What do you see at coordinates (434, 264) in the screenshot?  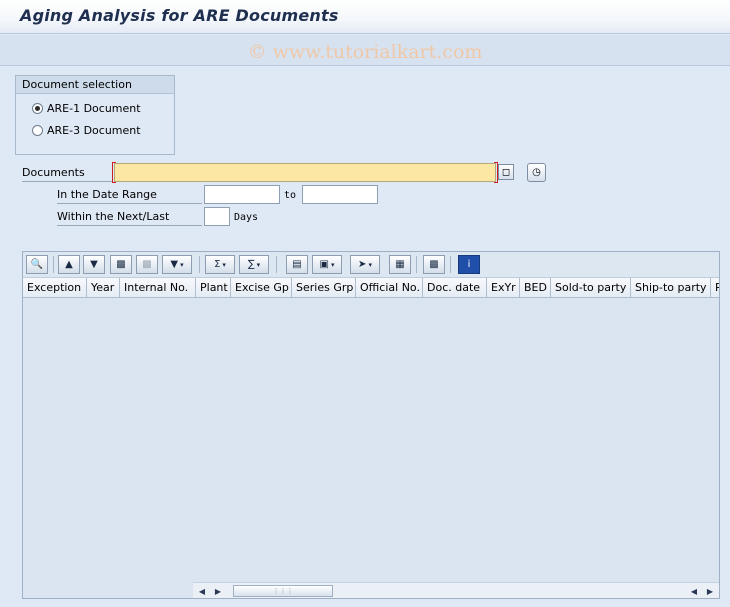 I see `chart-icon: ▩` at bounding box center [434, 264].